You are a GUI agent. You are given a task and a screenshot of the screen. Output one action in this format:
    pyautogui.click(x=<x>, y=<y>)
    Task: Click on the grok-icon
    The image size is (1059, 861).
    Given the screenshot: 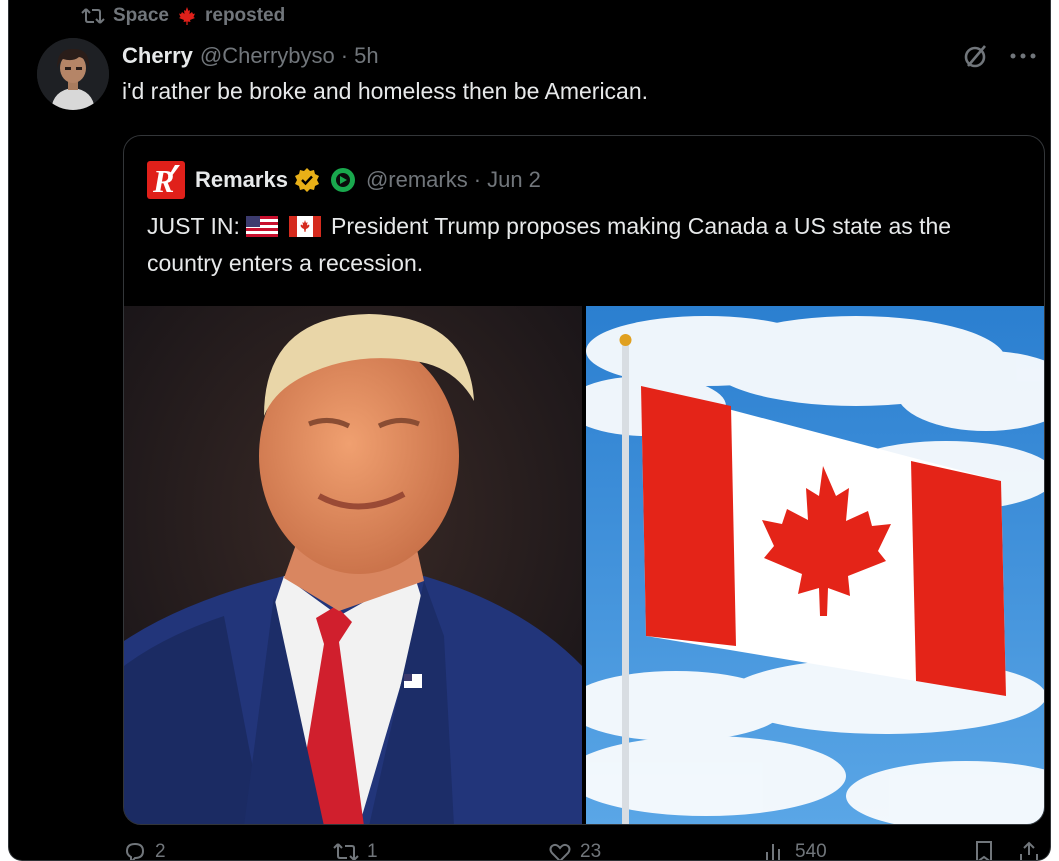 What is the action you would take?
    pyautogui.click(x=975, y=56)
    